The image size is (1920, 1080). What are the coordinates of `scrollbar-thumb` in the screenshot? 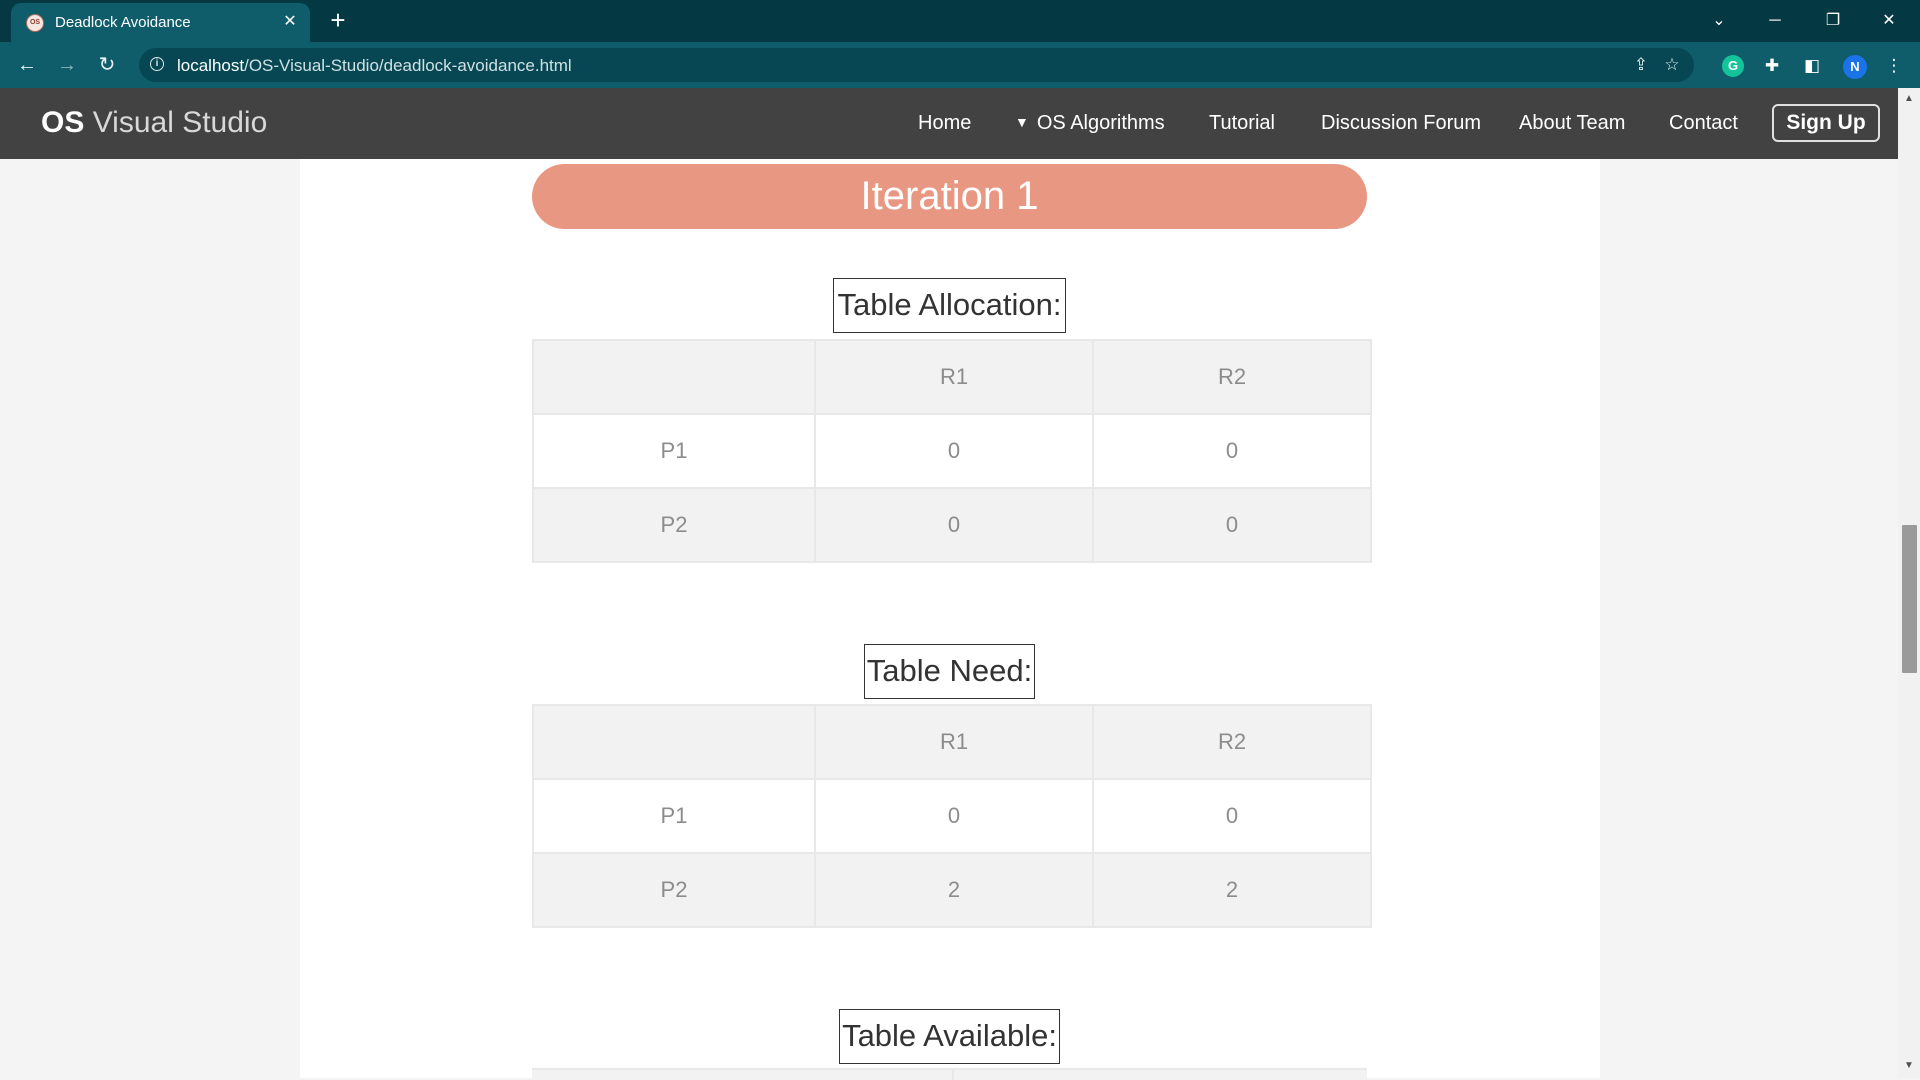 It's located at (1909, 599).